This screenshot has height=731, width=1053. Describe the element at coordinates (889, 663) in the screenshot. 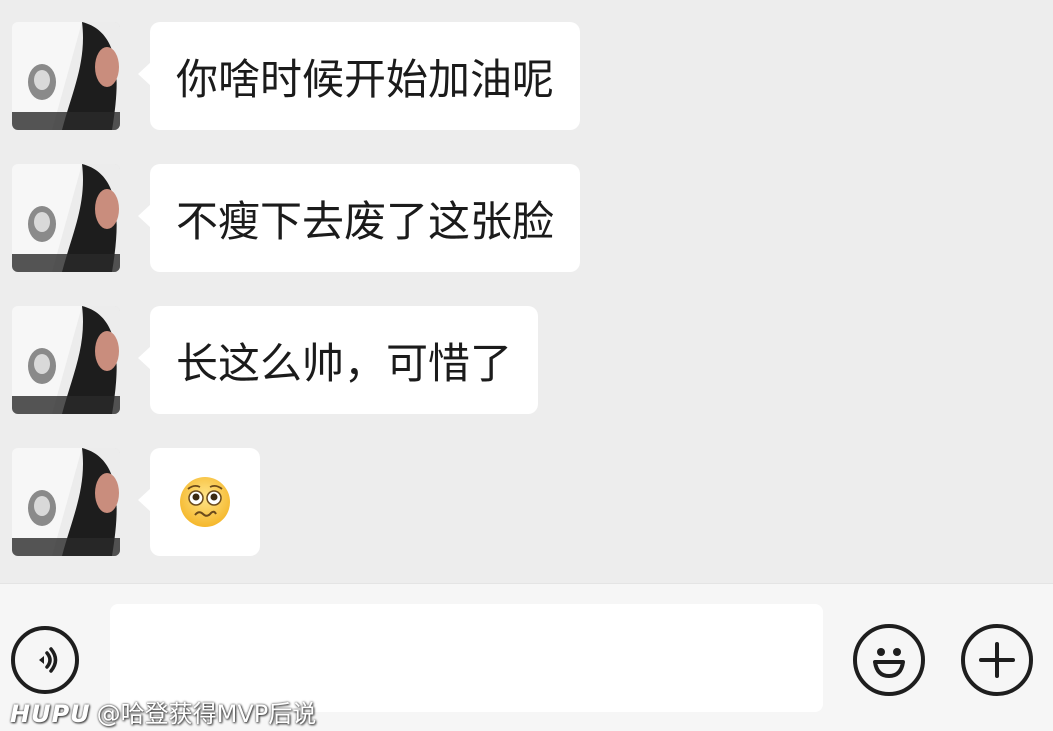

I see `smiley-face-icon` at that location.